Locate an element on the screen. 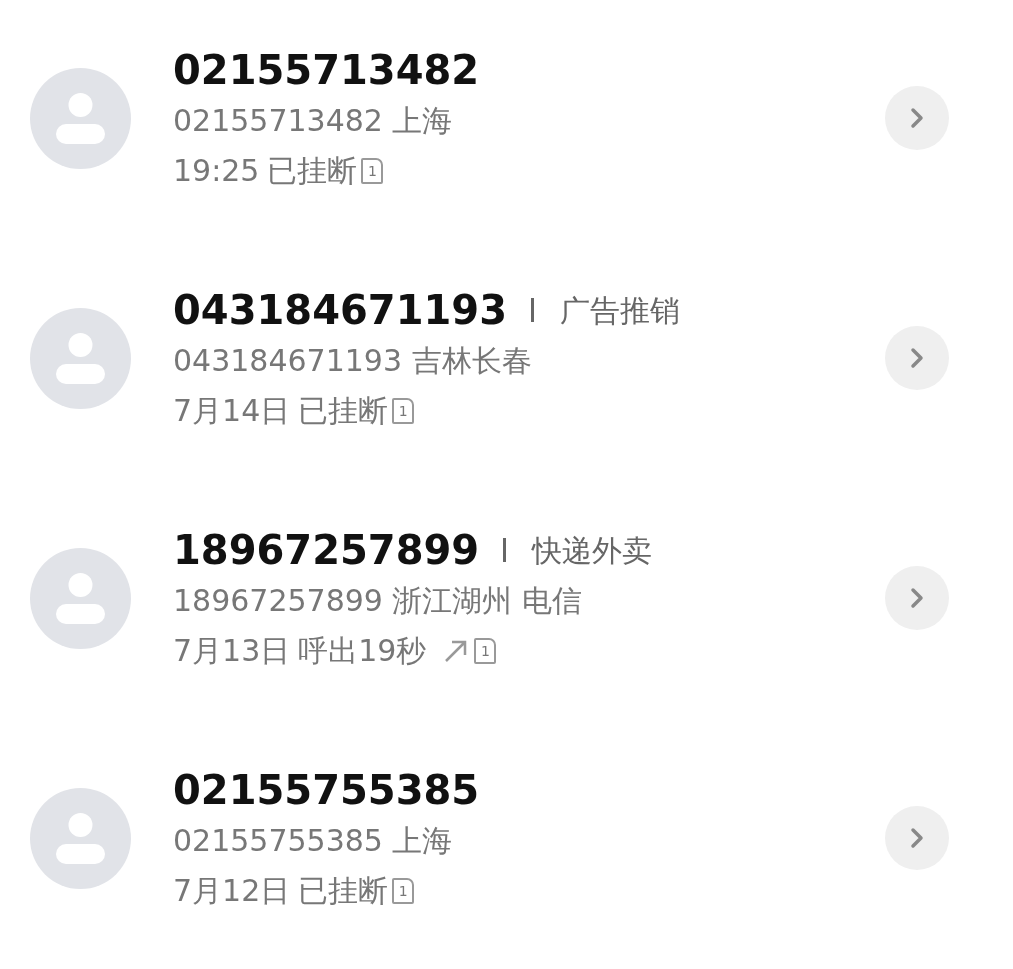  number-location: 02155755385 上海 is located at coordinates (313, 840).